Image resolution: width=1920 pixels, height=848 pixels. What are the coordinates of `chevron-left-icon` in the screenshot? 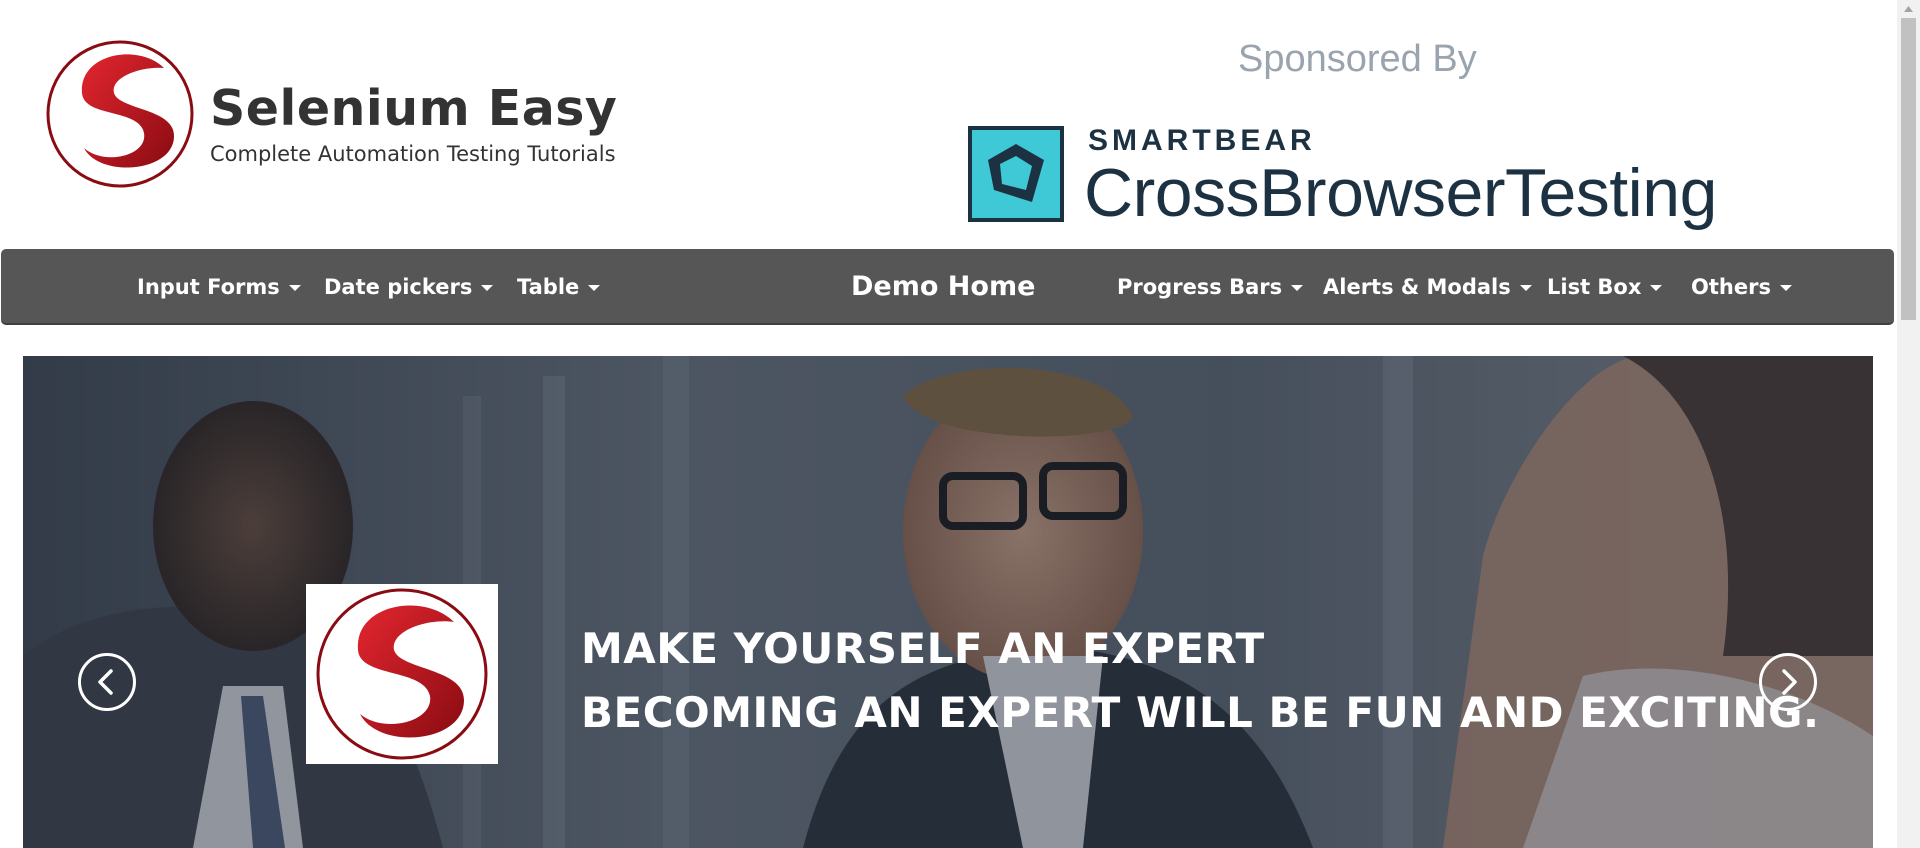 It's located at (105, 682).